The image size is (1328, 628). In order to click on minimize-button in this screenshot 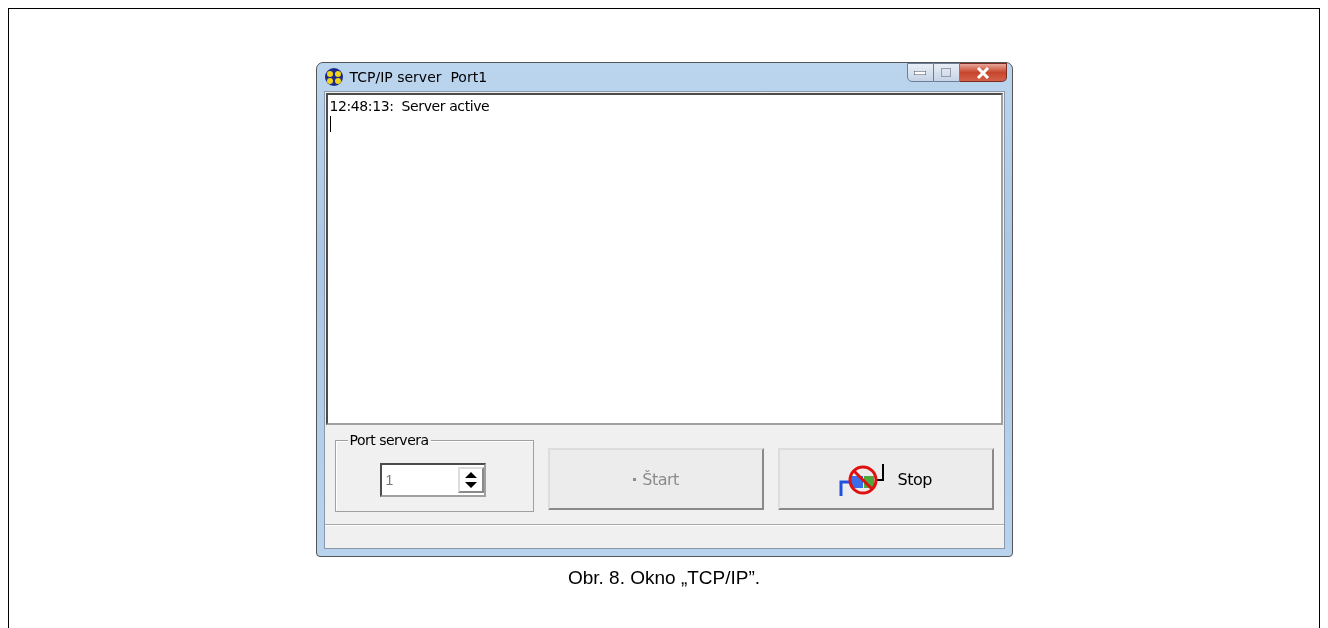, I will do `click(920, 72)`.